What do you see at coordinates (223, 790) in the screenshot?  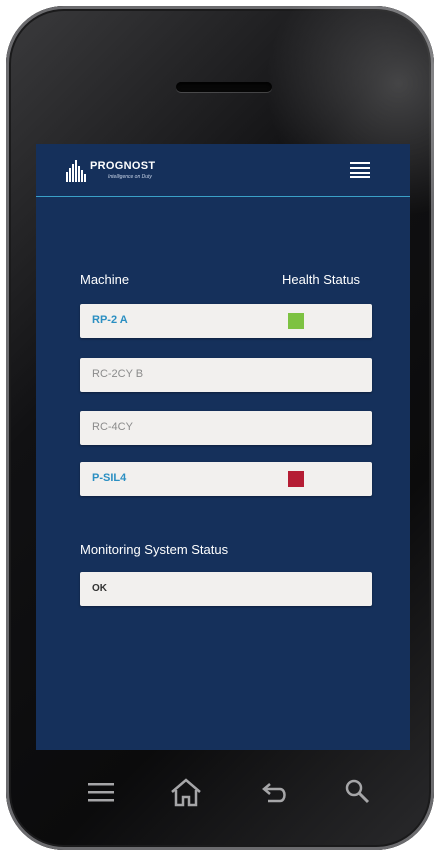 I see `device-nav-bar` at bounding box center [223, 790].